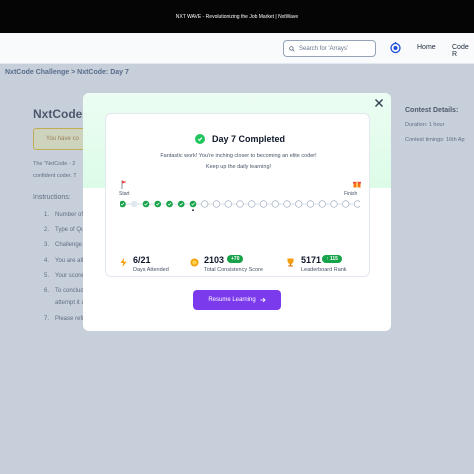 This screenshot has width=474, height=474. What do you see at coordinates (263, 300) in the screenshot?
I see `arrow-right-icon` at bounding box center [263, 300].